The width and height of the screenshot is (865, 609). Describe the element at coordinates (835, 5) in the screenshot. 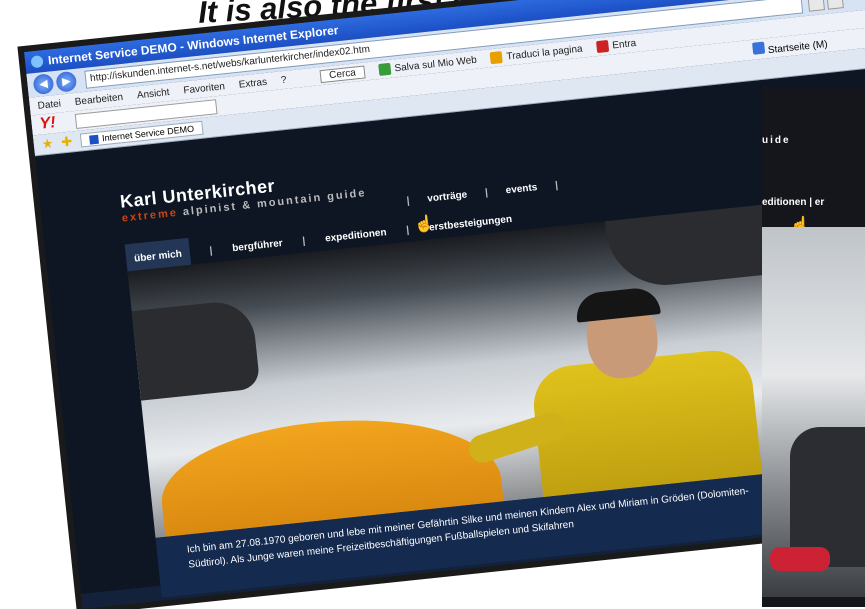

I see `stop-button` at that location.